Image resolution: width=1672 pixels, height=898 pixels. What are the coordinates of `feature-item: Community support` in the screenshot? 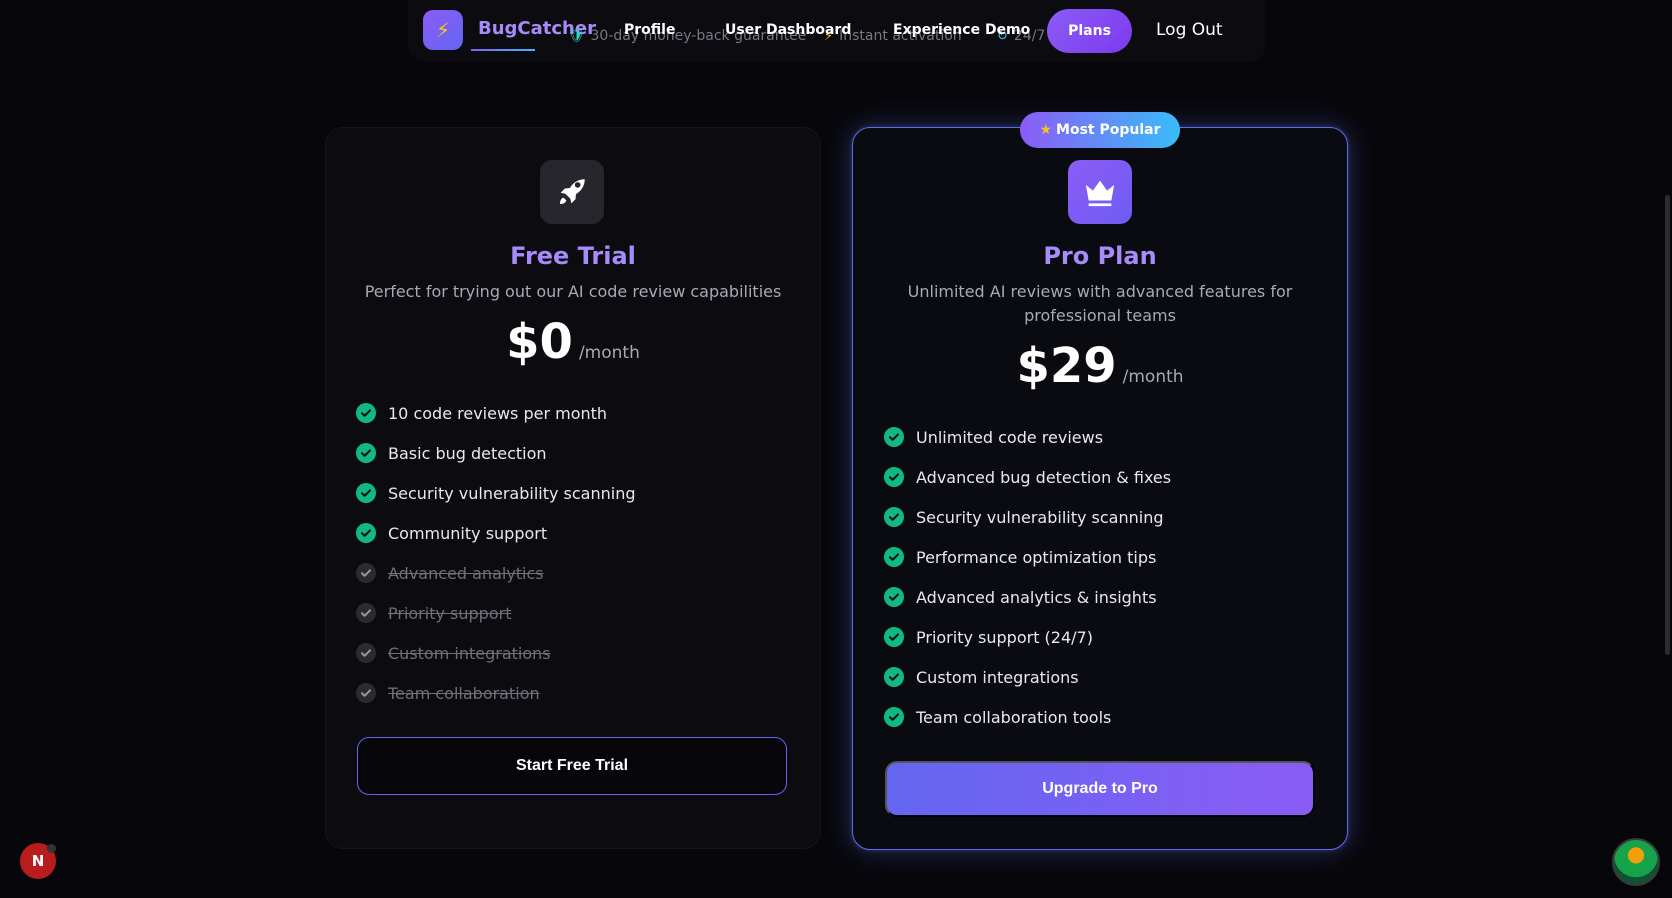 It's located at (496, 533).